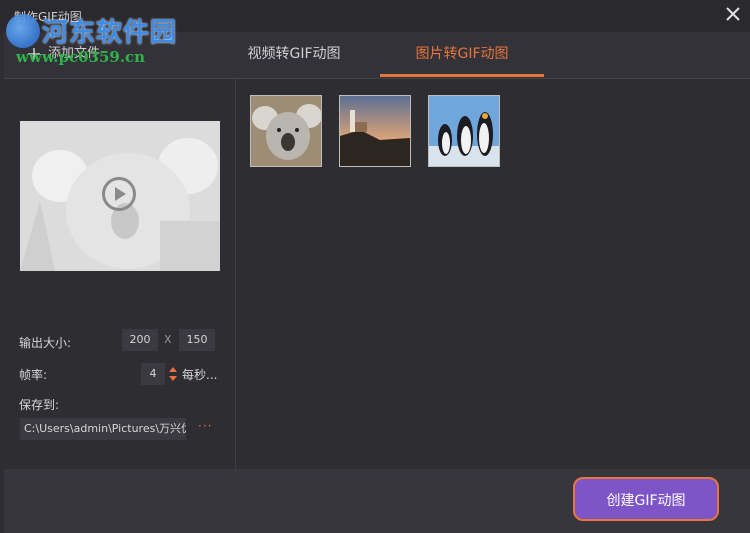 The height and width of the screenshot is (533, 750). I want to click on koala-thumbnail-picture, so click(286, 131).